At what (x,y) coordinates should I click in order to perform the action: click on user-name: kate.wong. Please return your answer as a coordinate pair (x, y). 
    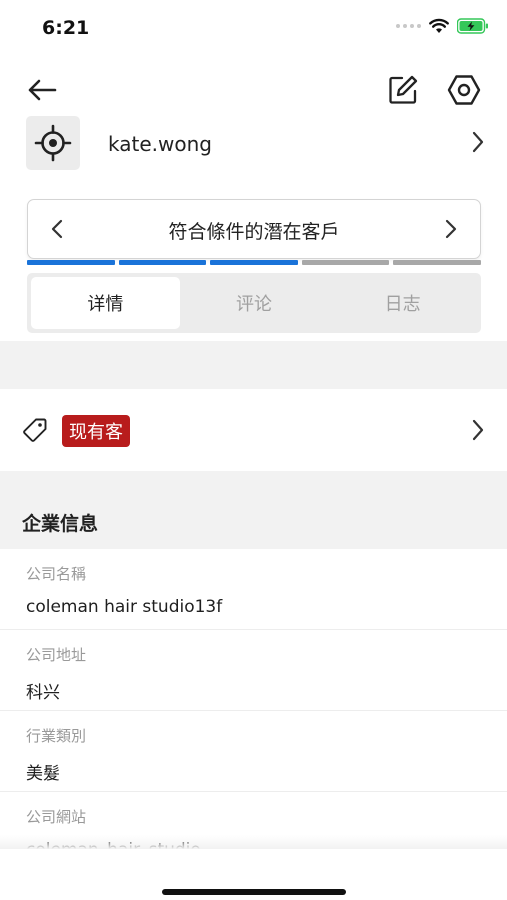
    Looking at the image, I should click on (160, 144).